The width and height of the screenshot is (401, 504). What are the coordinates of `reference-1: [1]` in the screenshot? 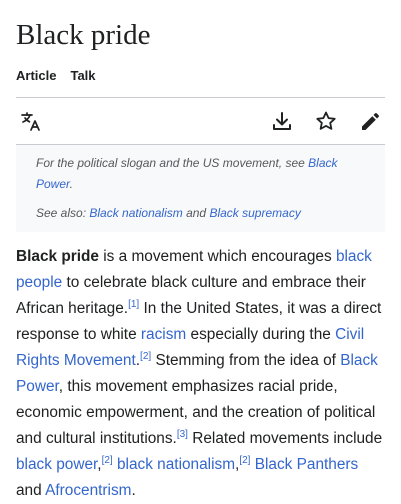 It's located at (133, 304).